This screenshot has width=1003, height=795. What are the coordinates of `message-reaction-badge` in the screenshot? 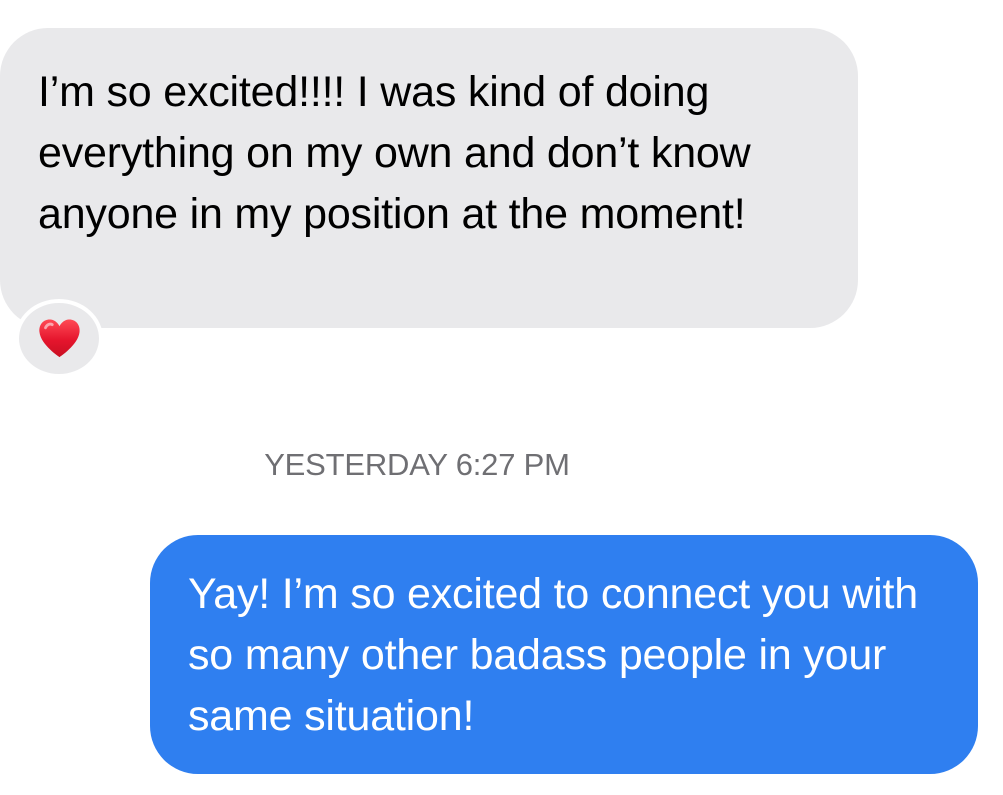 It's located at (59, 338).